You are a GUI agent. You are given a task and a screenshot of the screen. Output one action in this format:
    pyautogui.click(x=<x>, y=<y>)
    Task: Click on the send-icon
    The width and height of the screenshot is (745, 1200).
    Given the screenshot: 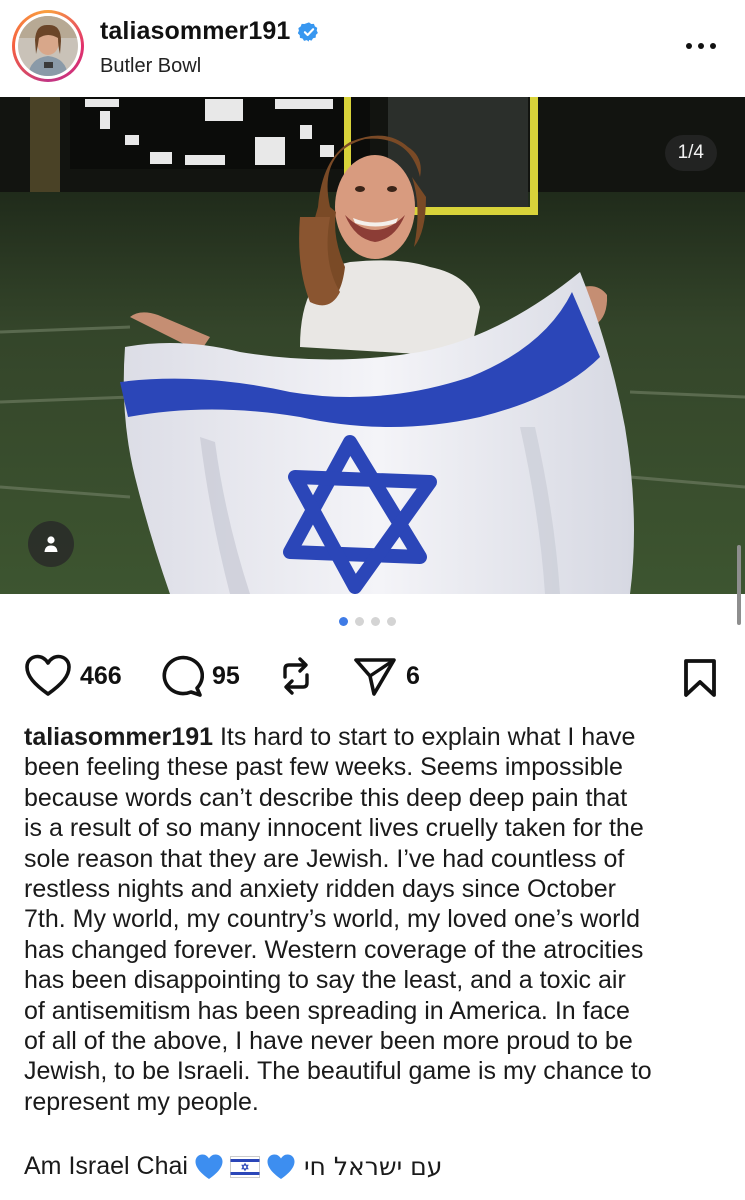 What is the action you would take?
    pyautogui.click(x=375, y=677)
    